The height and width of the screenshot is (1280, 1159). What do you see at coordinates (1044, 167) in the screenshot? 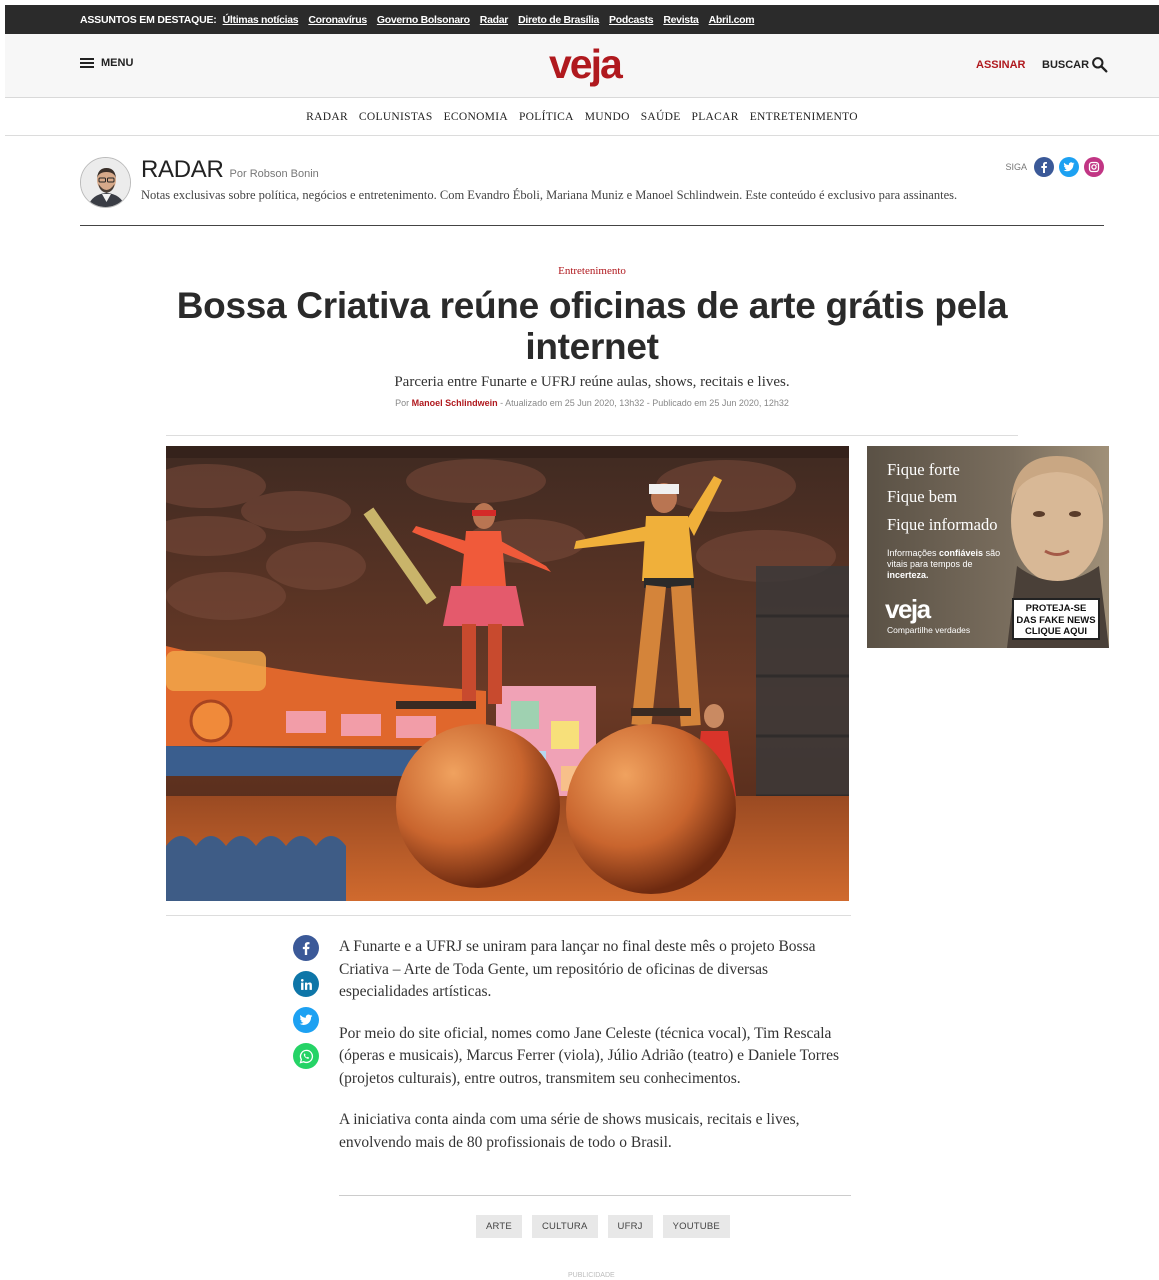
I see `facebook-icon` at bounding box center [1044, 167].